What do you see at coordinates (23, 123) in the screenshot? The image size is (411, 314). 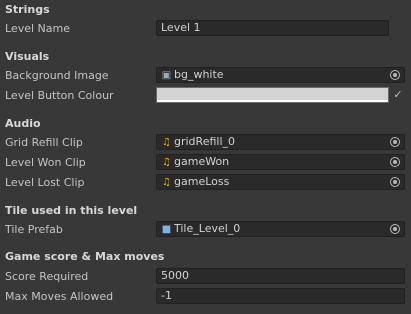 I see `section-header-audio: Audio` at bounding box center [23, 123].